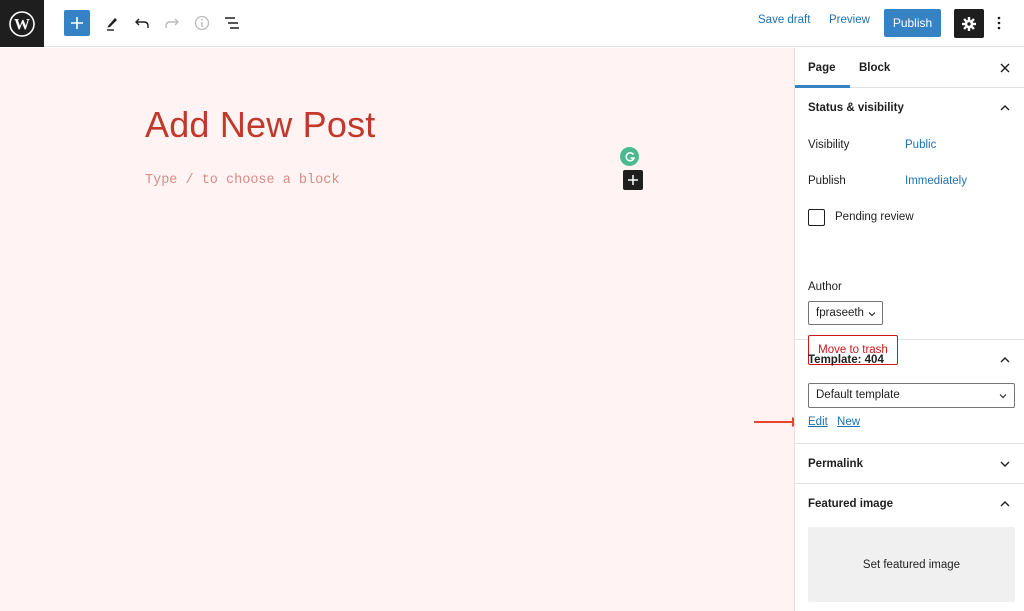  What do you see at coordinates (816, 217) in the screenshot?
I see `pending-review-checkbox` at bounding box center [816, 217].